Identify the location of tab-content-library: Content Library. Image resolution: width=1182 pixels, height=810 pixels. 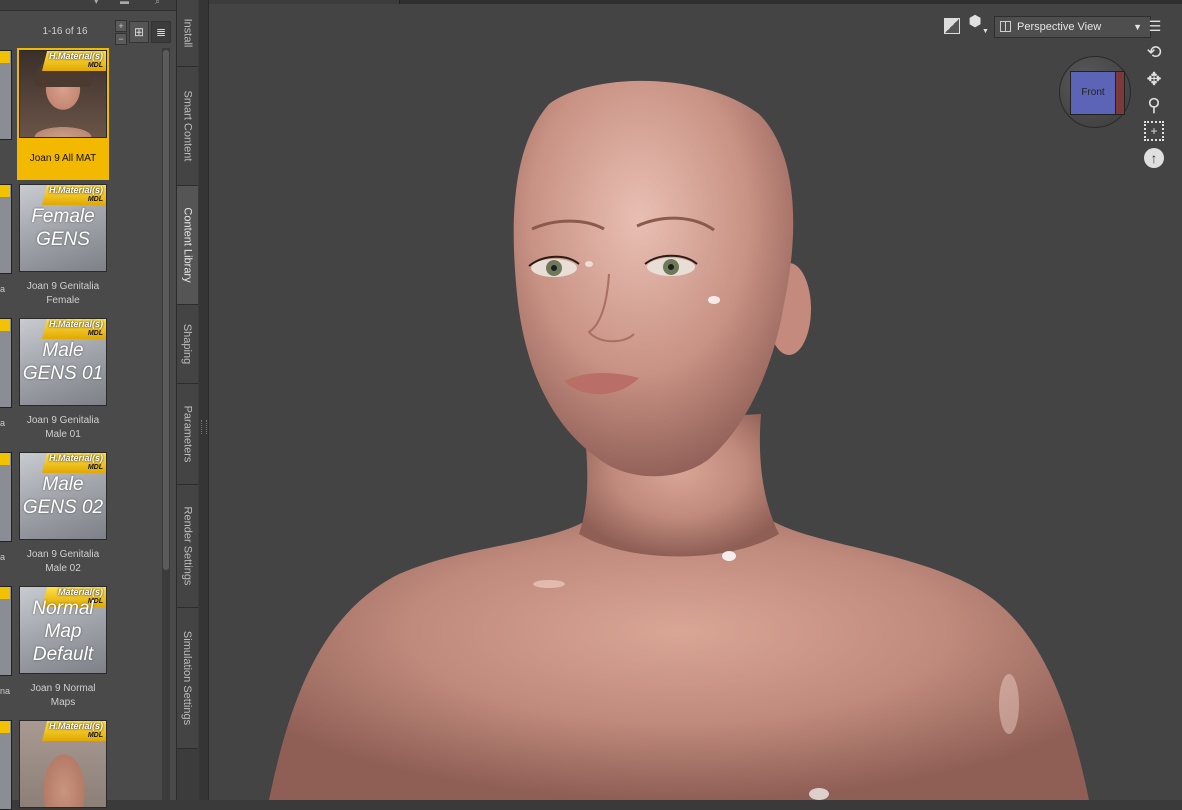
(187, 245).